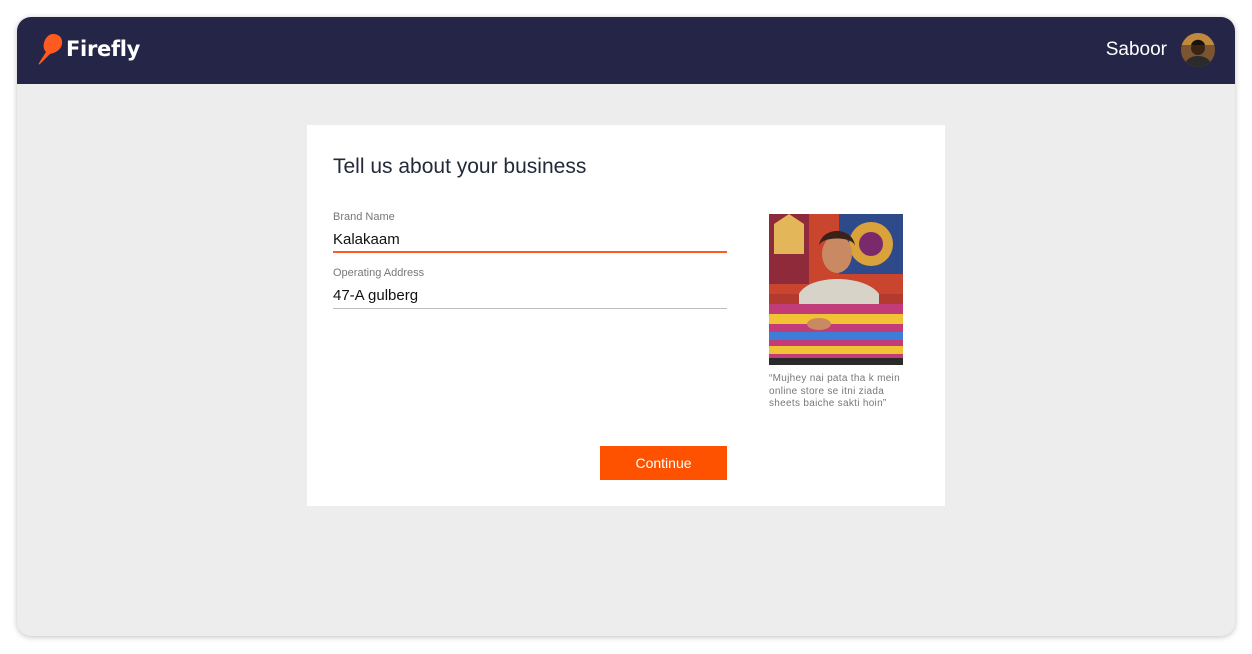 The width and height of the screenshot is (1252, 654). Describe the element at coordinates (379, 273) in the screenshot. I see `operating-address-label: Operating Address` at that location.